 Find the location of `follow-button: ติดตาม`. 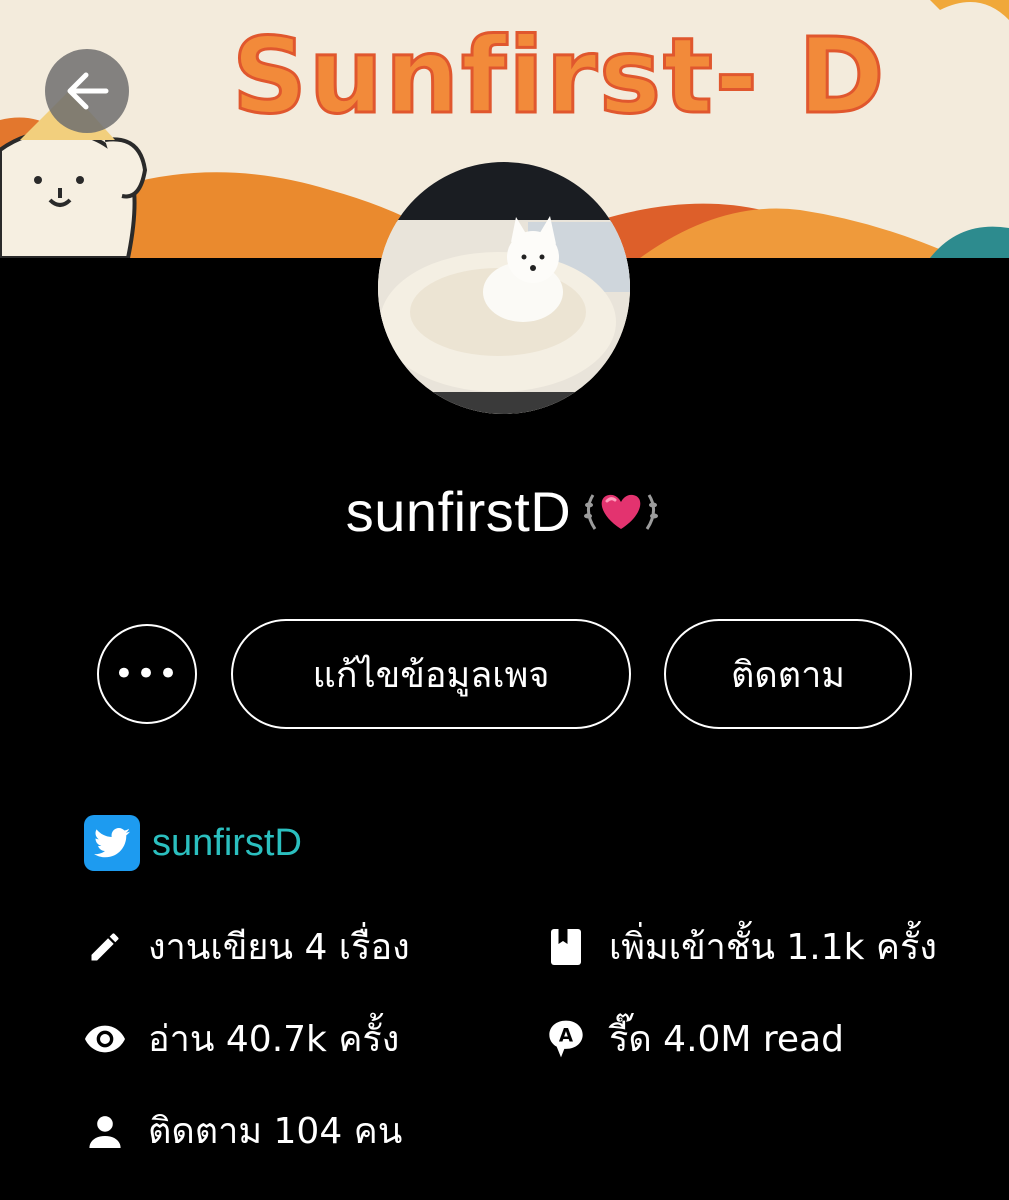

follow-button: ติดตาม is located at coordinates (788, 674).